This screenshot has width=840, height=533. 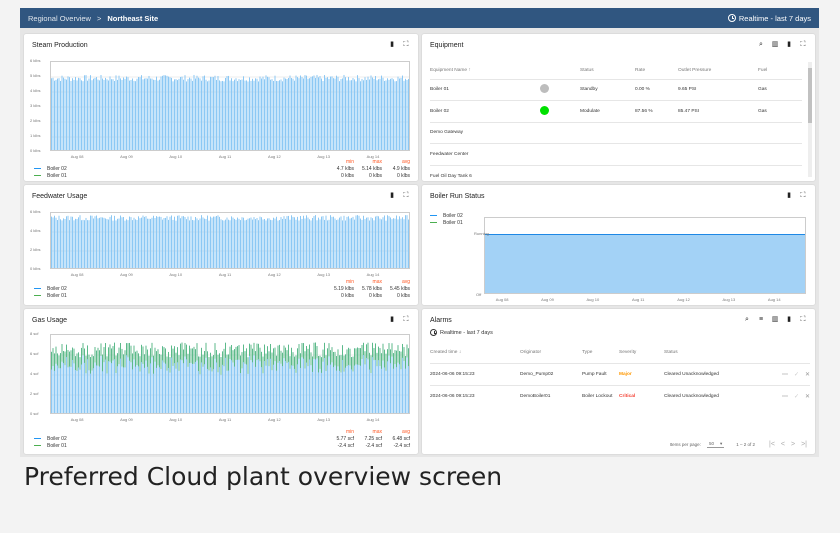 I want to click on column-header-rate: Rate, so click(x=656, y=70).